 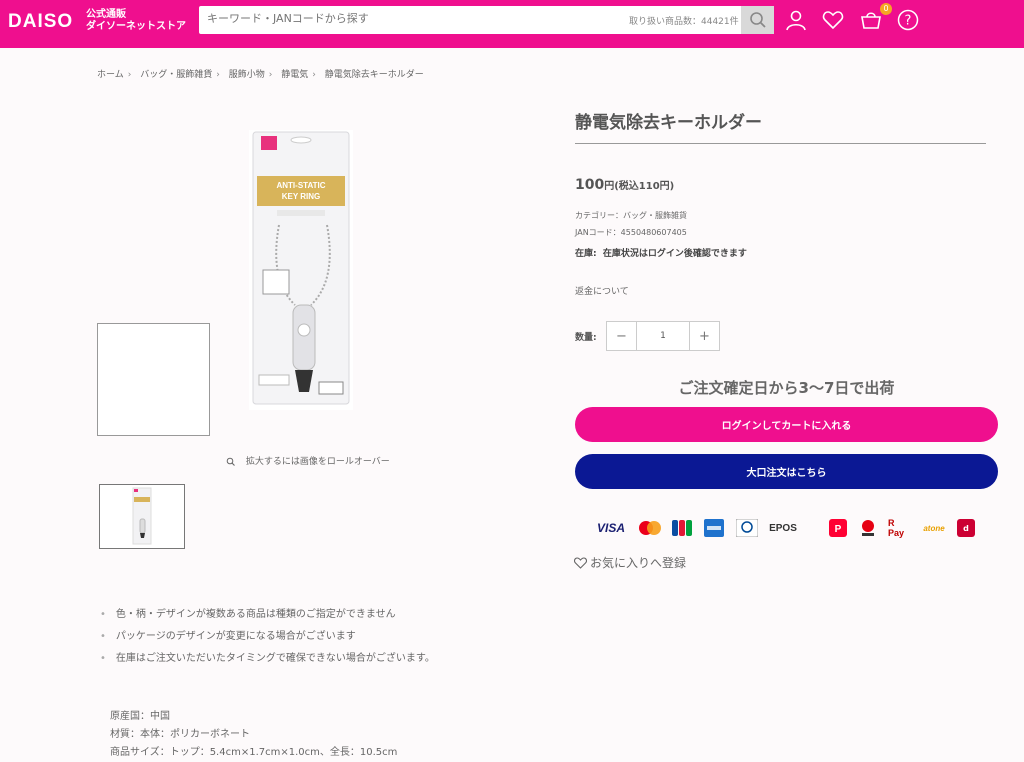 I want to click on cart-icon, so click(x=871, y=20).